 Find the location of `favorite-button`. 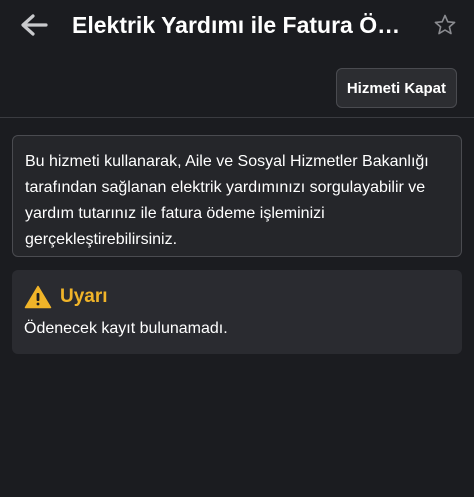

favorite-button is located at coordinates (445, 25).